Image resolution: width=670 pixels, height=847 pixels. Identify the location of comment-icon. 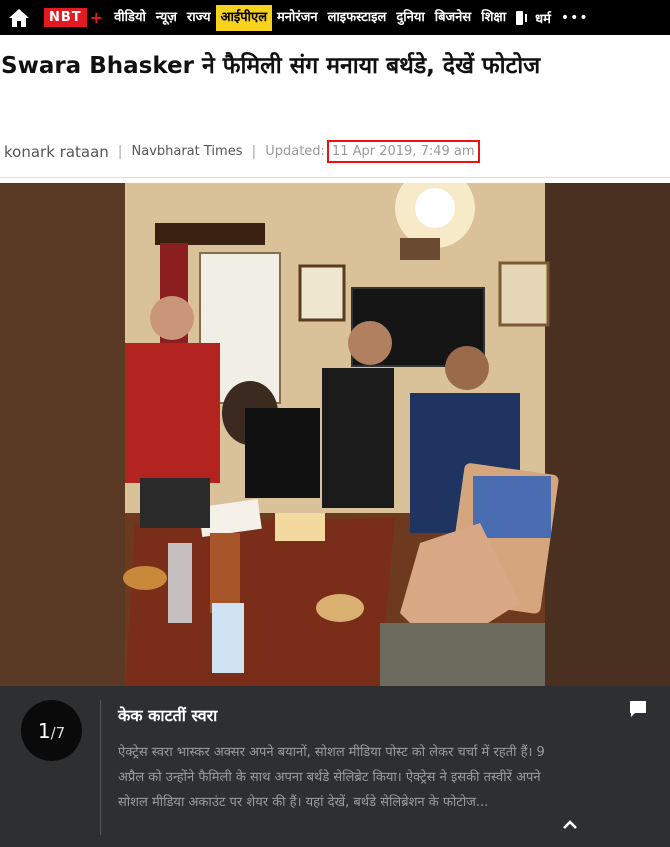
(638, 709).